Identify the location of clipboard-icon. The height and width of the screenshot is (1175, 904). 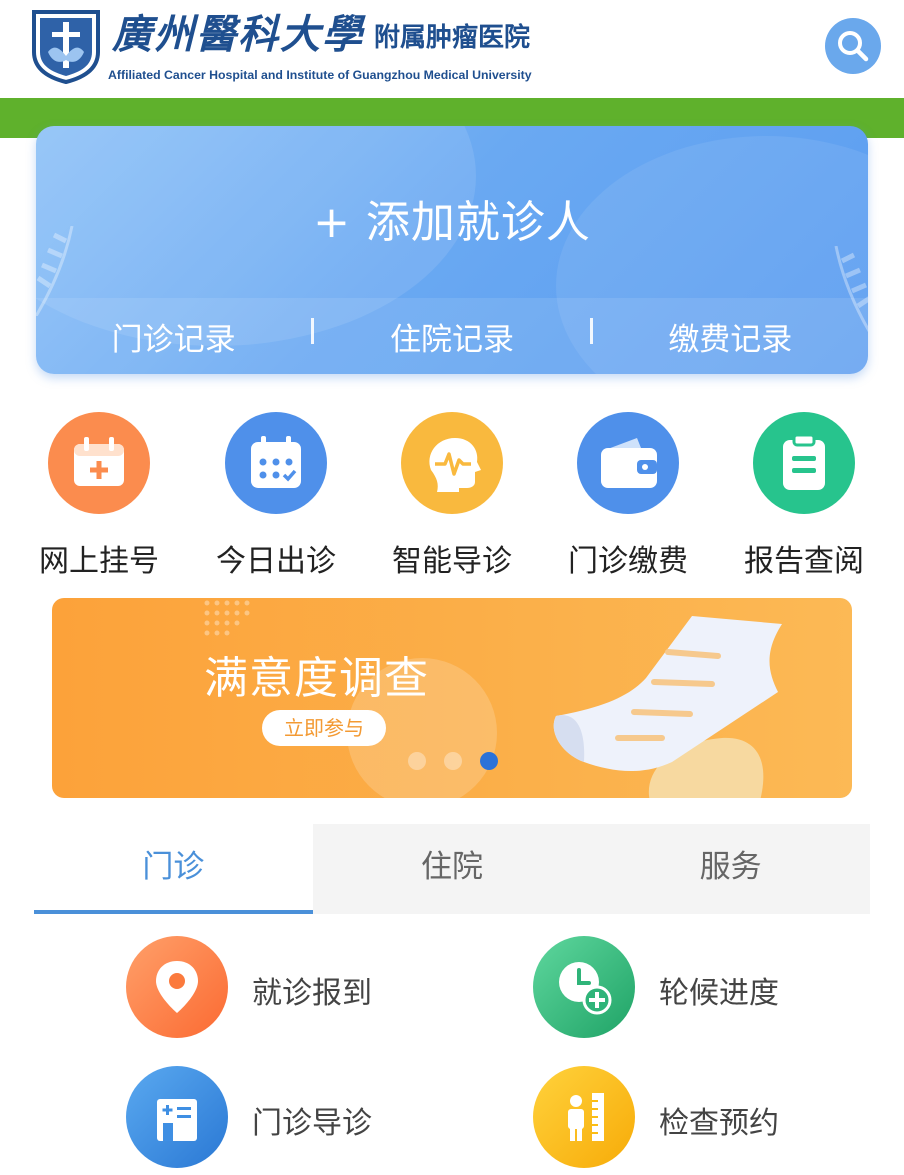
(804, 463).